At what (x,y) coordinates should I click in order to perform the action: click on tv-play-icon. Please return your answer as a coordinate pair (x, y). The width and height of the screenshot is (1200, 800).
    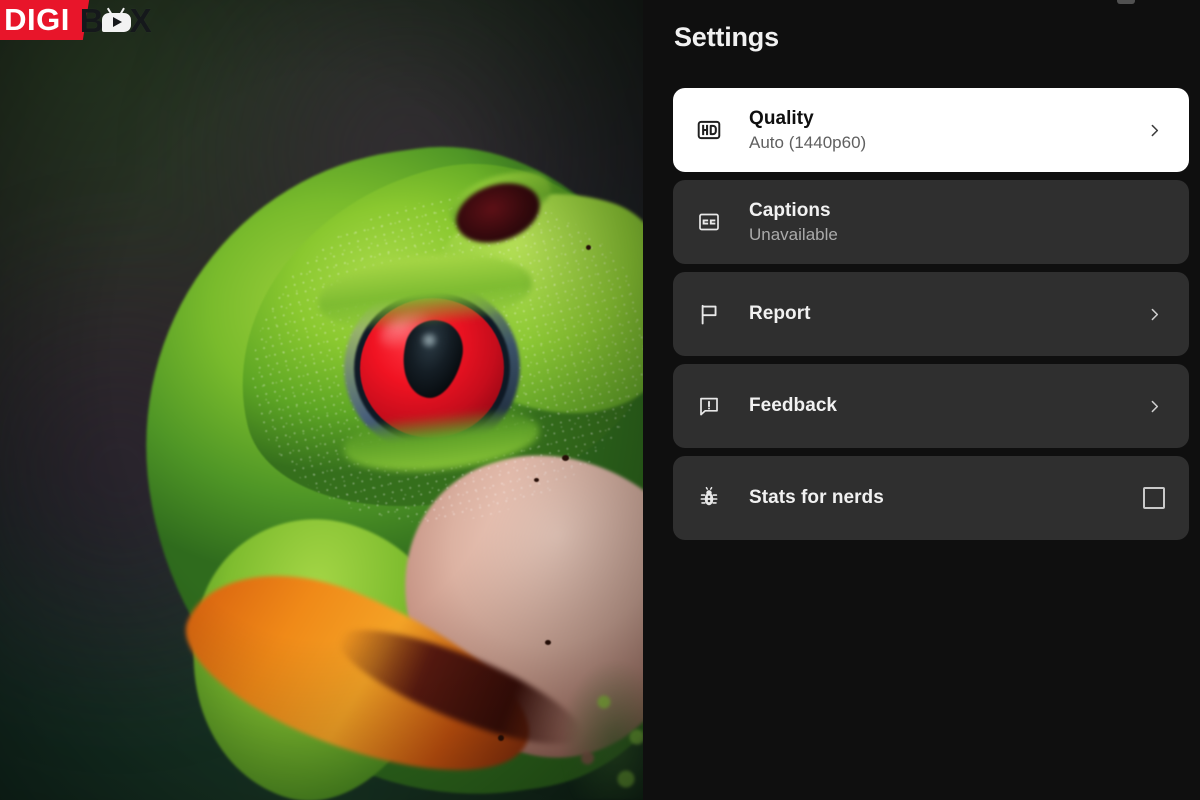
    Looking at the image, I should click on (116, 19).